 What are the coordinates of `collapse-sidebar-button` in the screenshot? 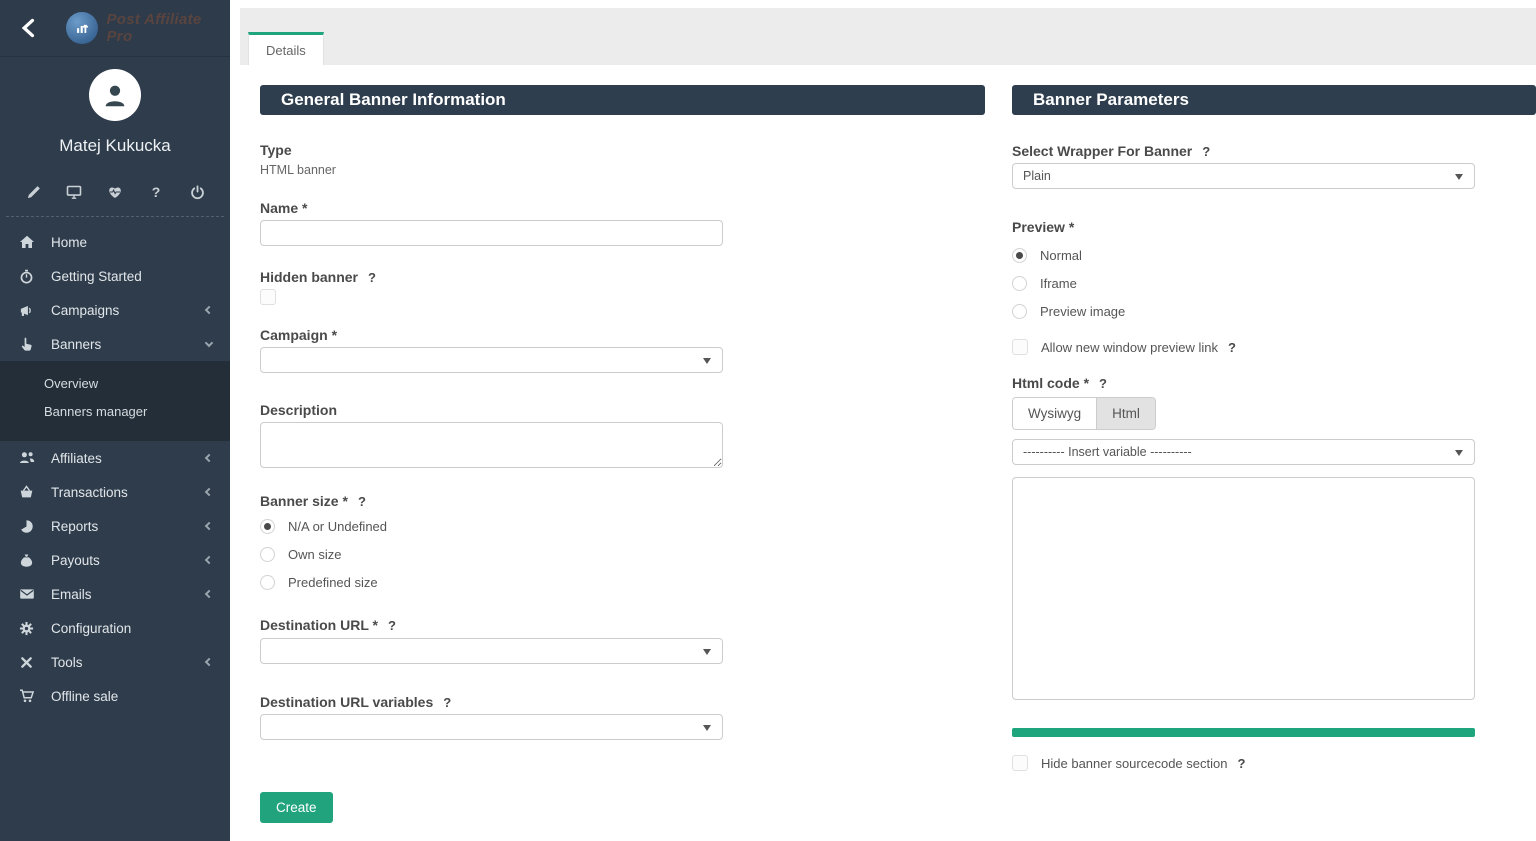 It's located at (29, 28).